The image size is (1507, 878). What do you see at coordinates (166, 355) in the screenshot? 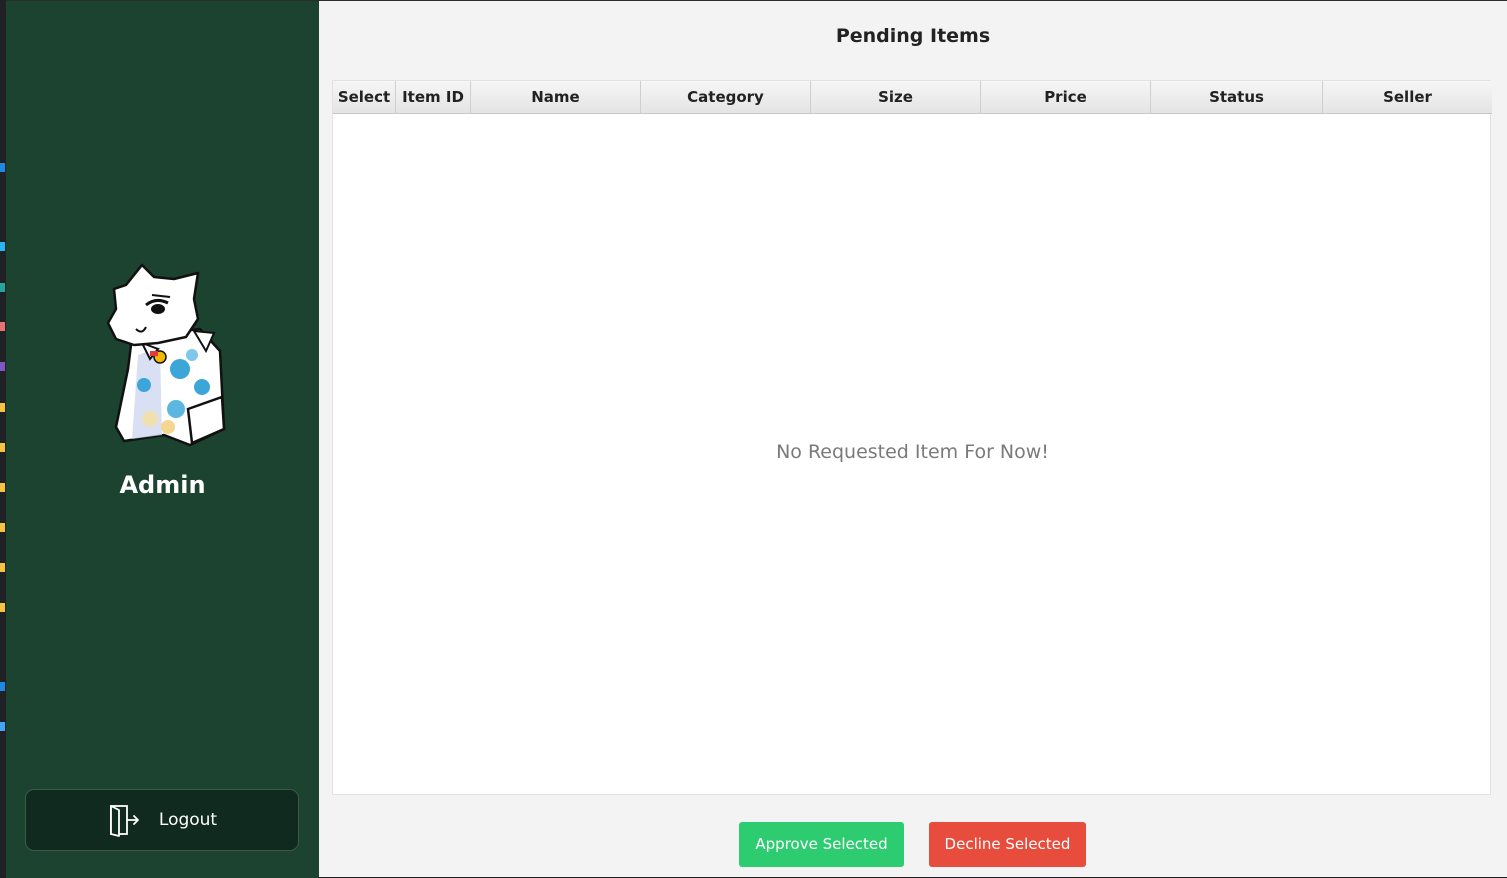
I see `avatar` at bounding box center [166, 355].